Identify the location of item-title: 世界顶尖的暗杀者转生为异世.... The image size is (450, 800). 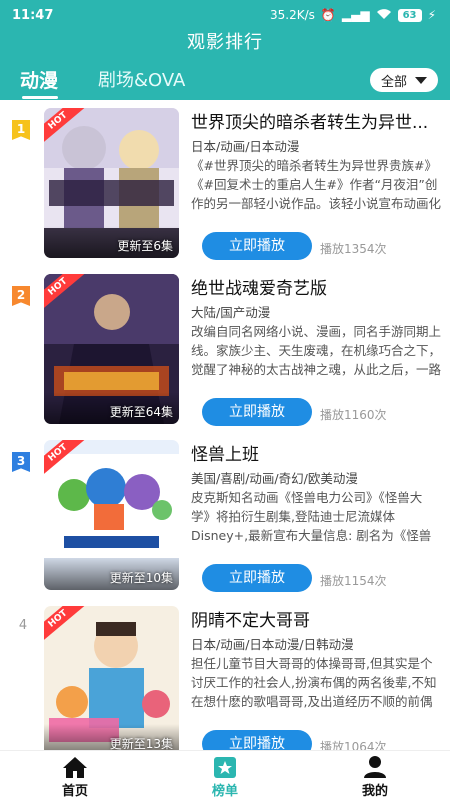
(319, 120).